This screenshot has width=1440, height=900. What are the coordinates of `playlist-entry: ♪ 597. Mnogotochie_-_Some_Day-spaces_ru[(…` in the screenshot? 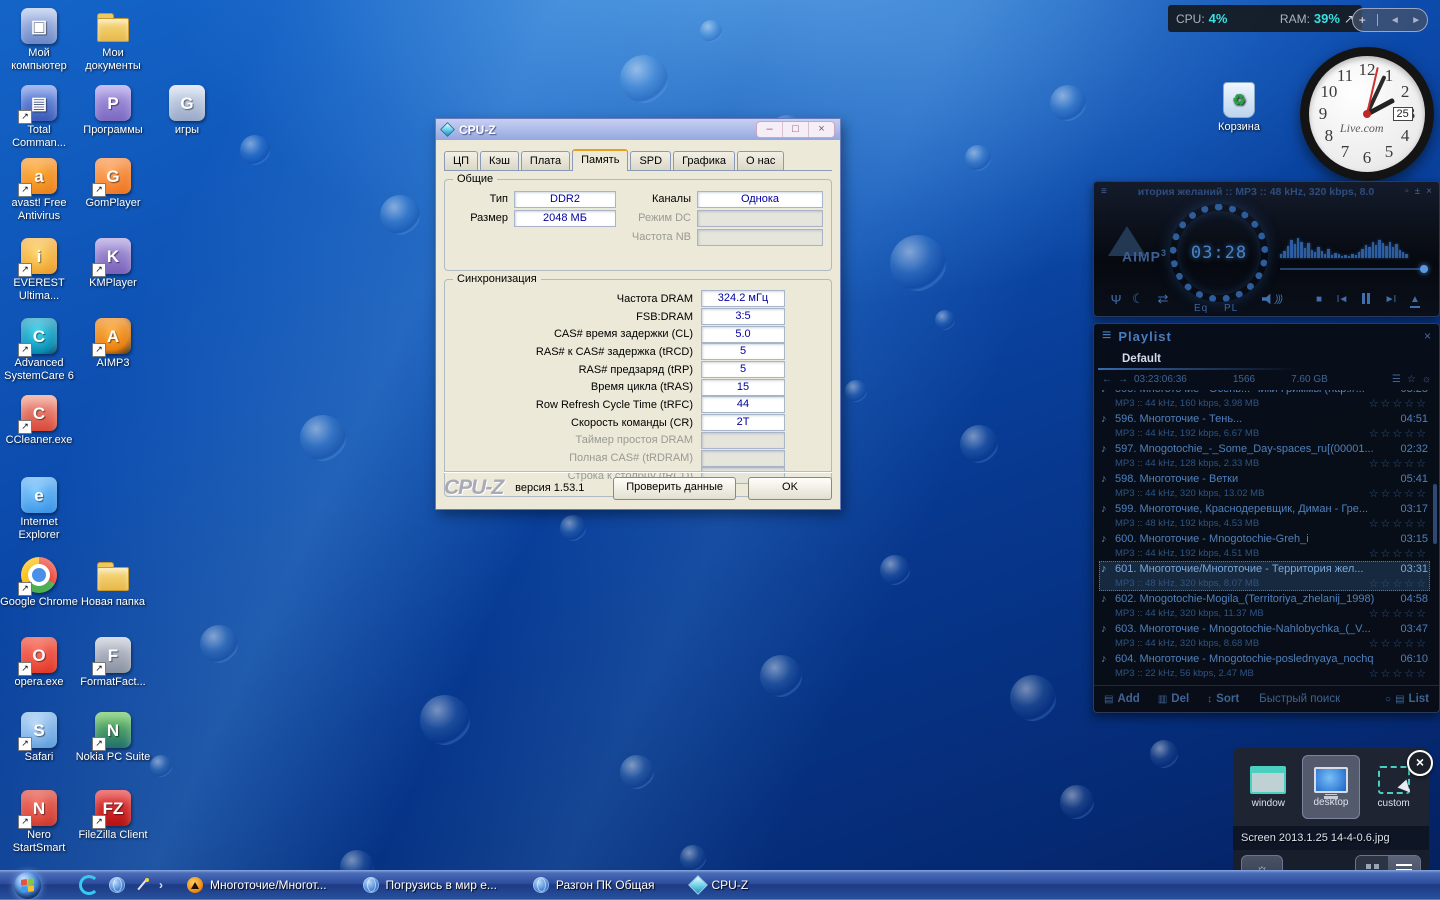 It's located at (1264, 456).